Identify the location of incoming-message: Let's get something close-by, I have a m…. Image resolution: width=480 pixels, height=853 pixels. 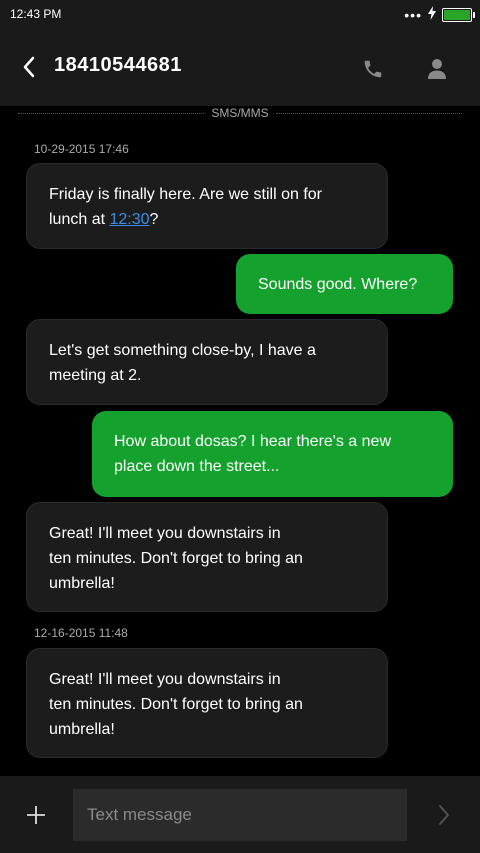
(207, 362).